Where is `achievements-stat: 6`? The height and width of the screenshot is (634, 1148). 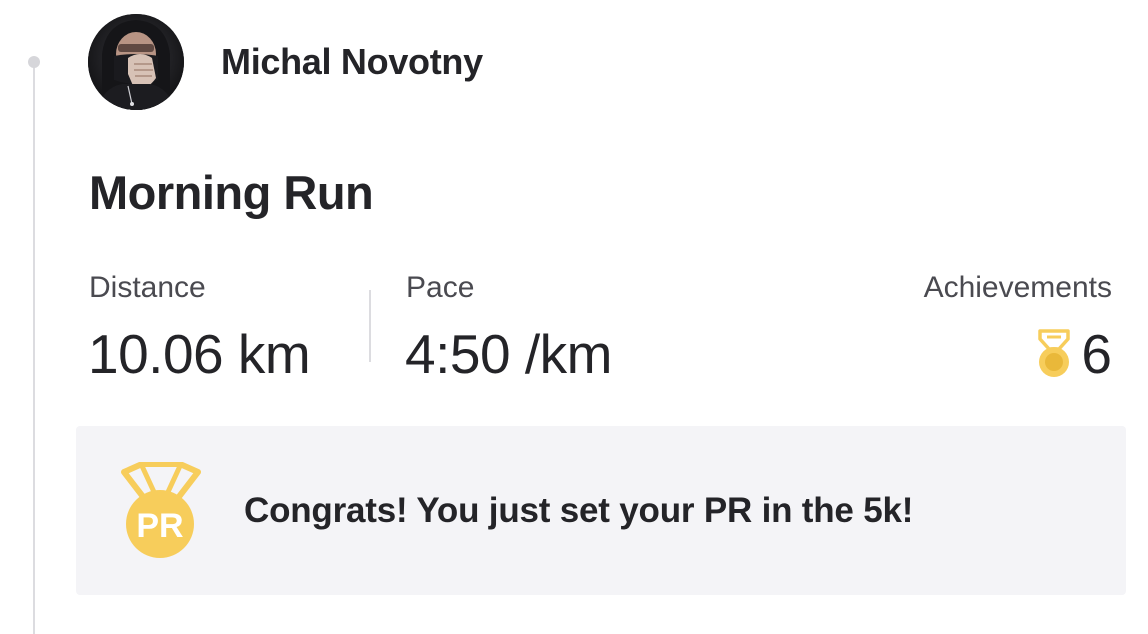
achievements-stat: 6 is located at coordinates (1073, 354).